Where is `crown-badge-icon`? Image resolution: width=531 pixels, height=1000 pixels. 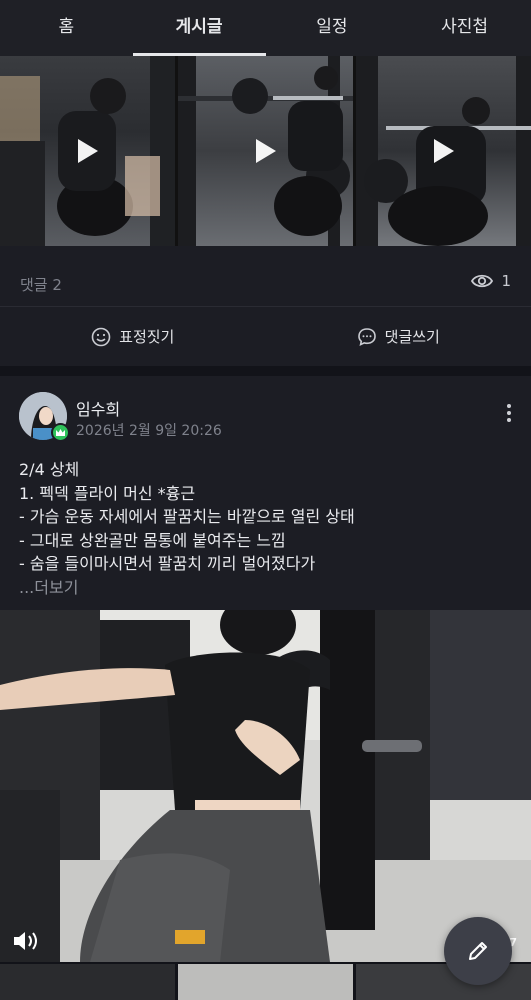 crown-badge-icon is located at coordinates (60, 432).